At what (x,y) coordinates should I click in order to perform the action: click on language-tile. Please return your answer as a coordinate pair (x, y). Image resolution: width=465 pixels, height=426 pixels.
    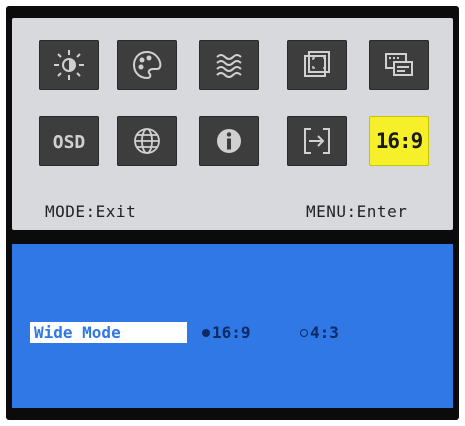
    Looking at the image, I should click on (147, 141).